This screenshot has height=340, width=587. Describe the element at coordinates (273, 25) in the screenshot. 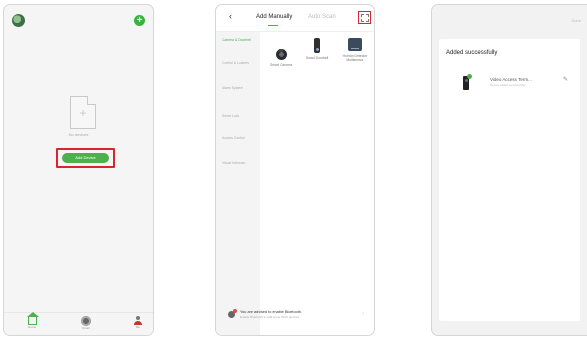

I see `active-tab-indicator` at that location.